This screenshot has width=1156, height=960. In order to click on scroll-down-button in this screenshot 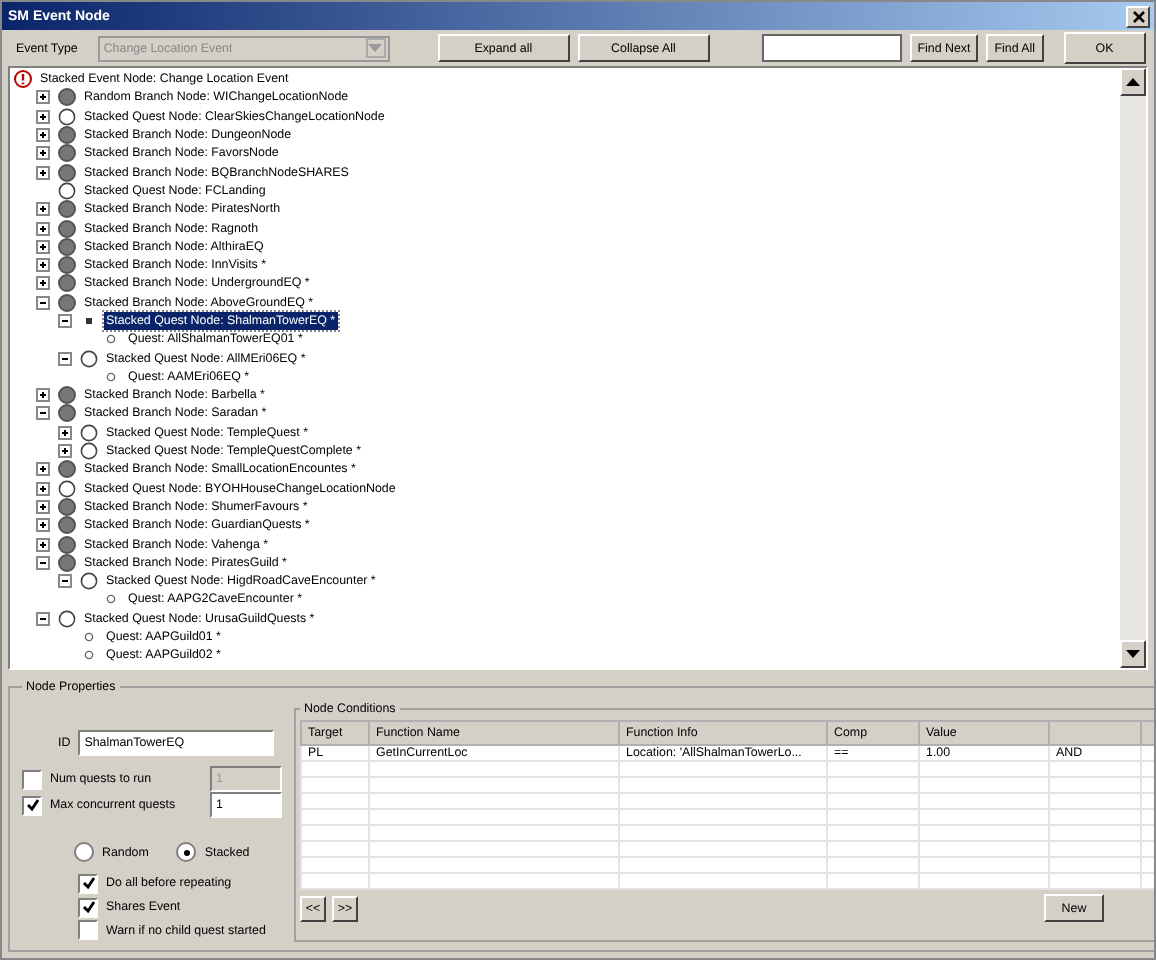, I will do `click(1133, 654)`.